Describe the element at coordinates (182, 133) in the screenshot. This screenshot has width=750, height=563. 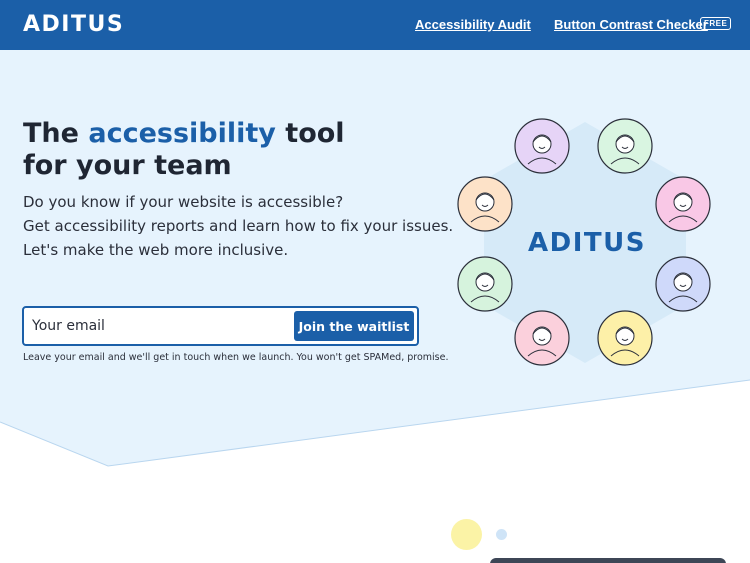
I see `headline-accent: accessibility` at that location.